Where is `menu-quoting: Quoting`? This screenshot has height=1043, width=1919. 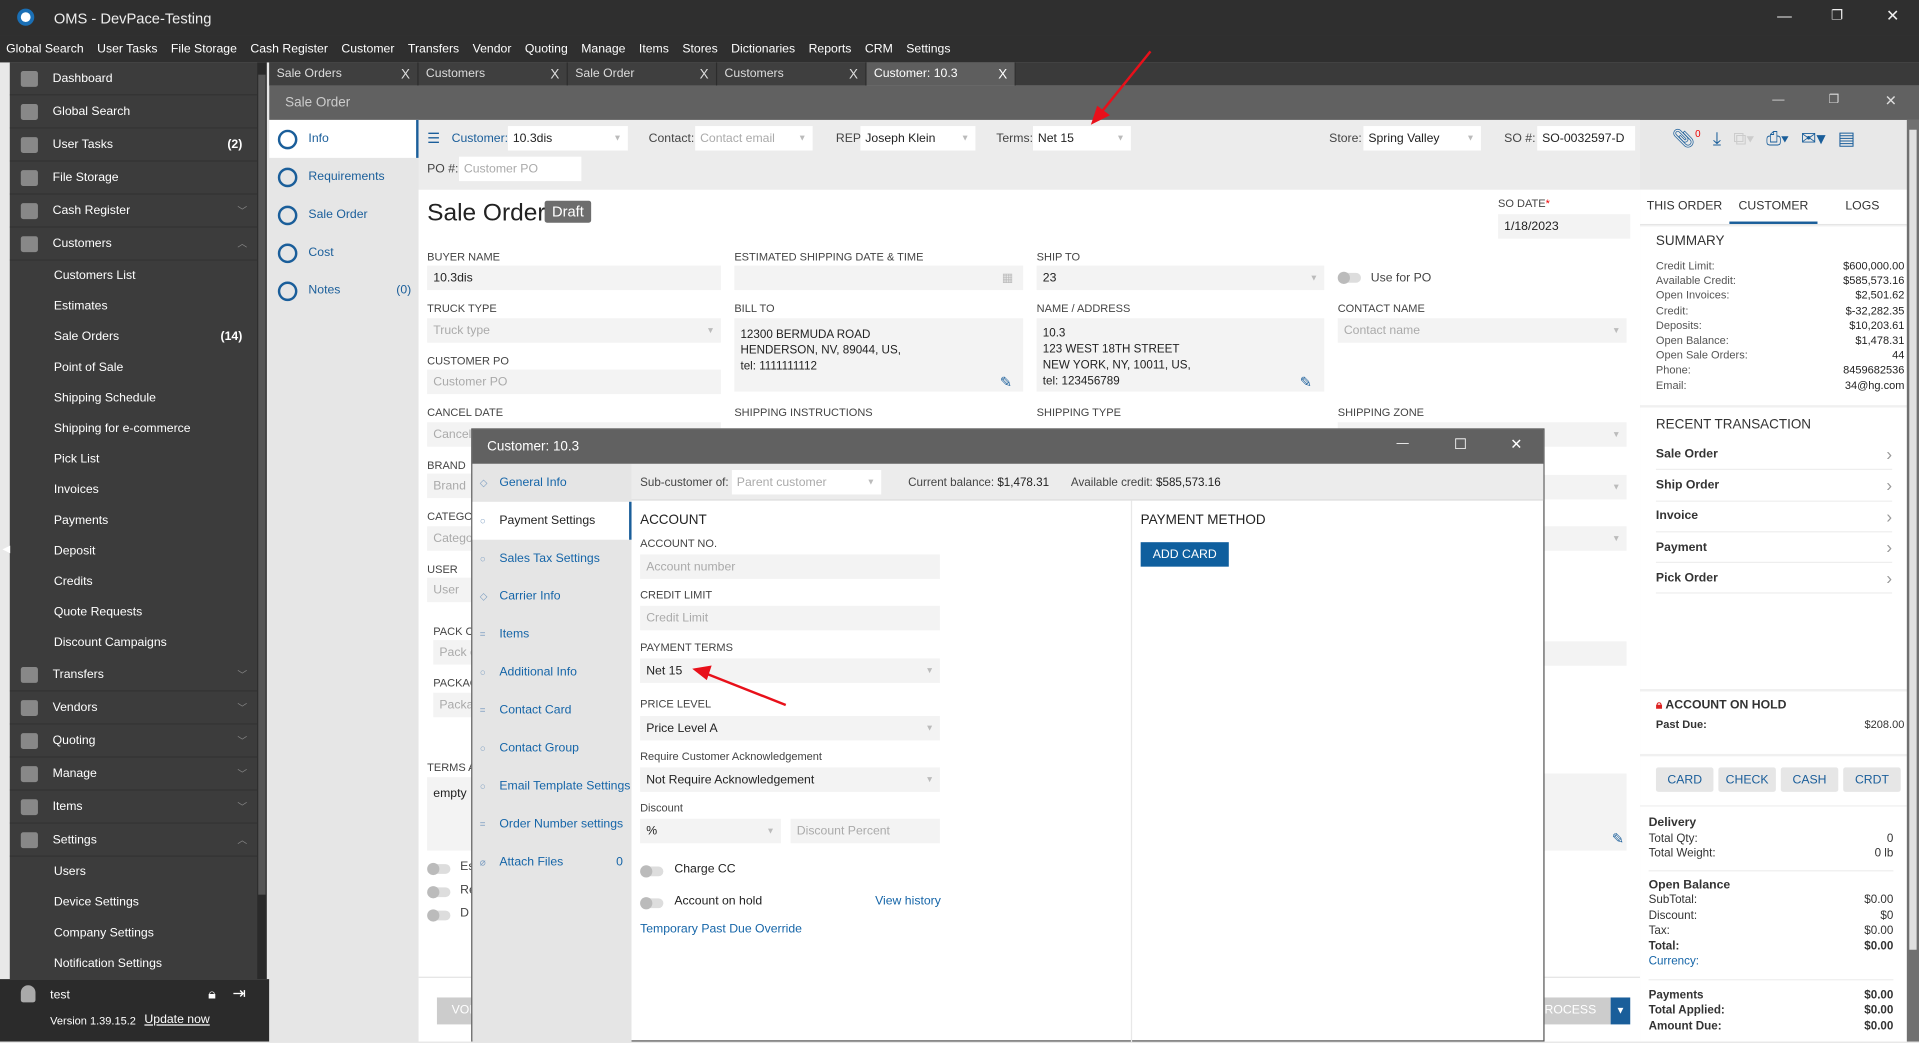
menu-quoting: Quoting is located at coordinates (546, 48).